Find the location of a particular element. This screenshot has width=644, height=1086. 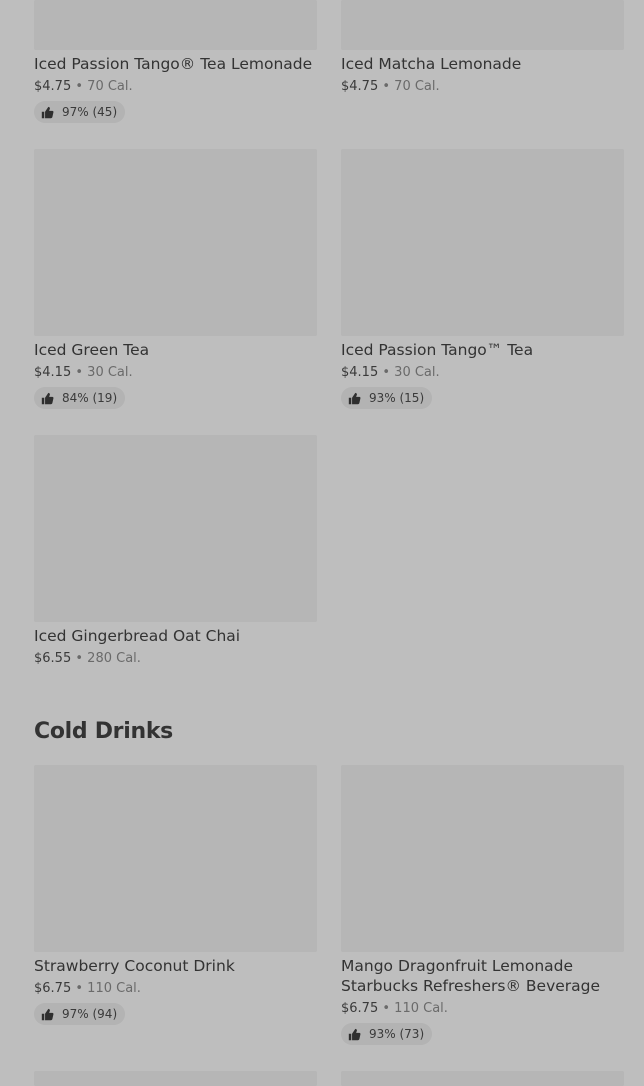

rating-text: 97% (45) is located at coordinates (90, 112).